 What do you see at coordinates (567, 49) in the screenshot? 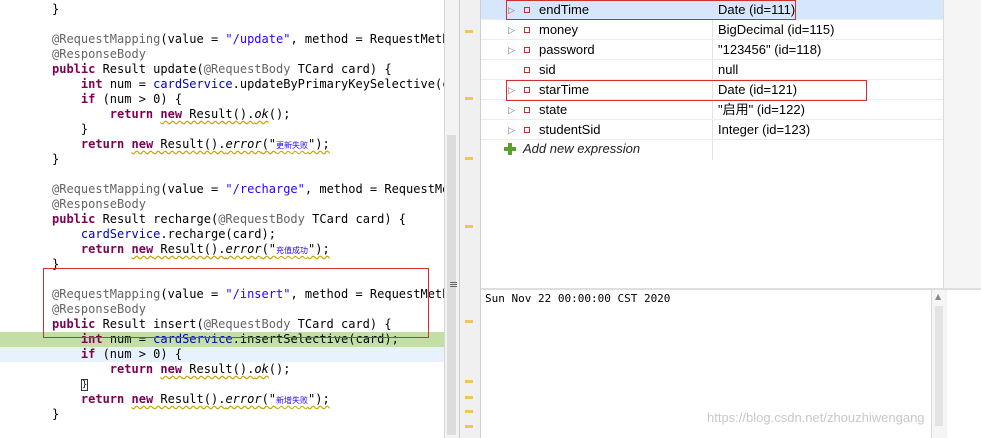
I see `variable-name: password` at bounding box center [567, 49].